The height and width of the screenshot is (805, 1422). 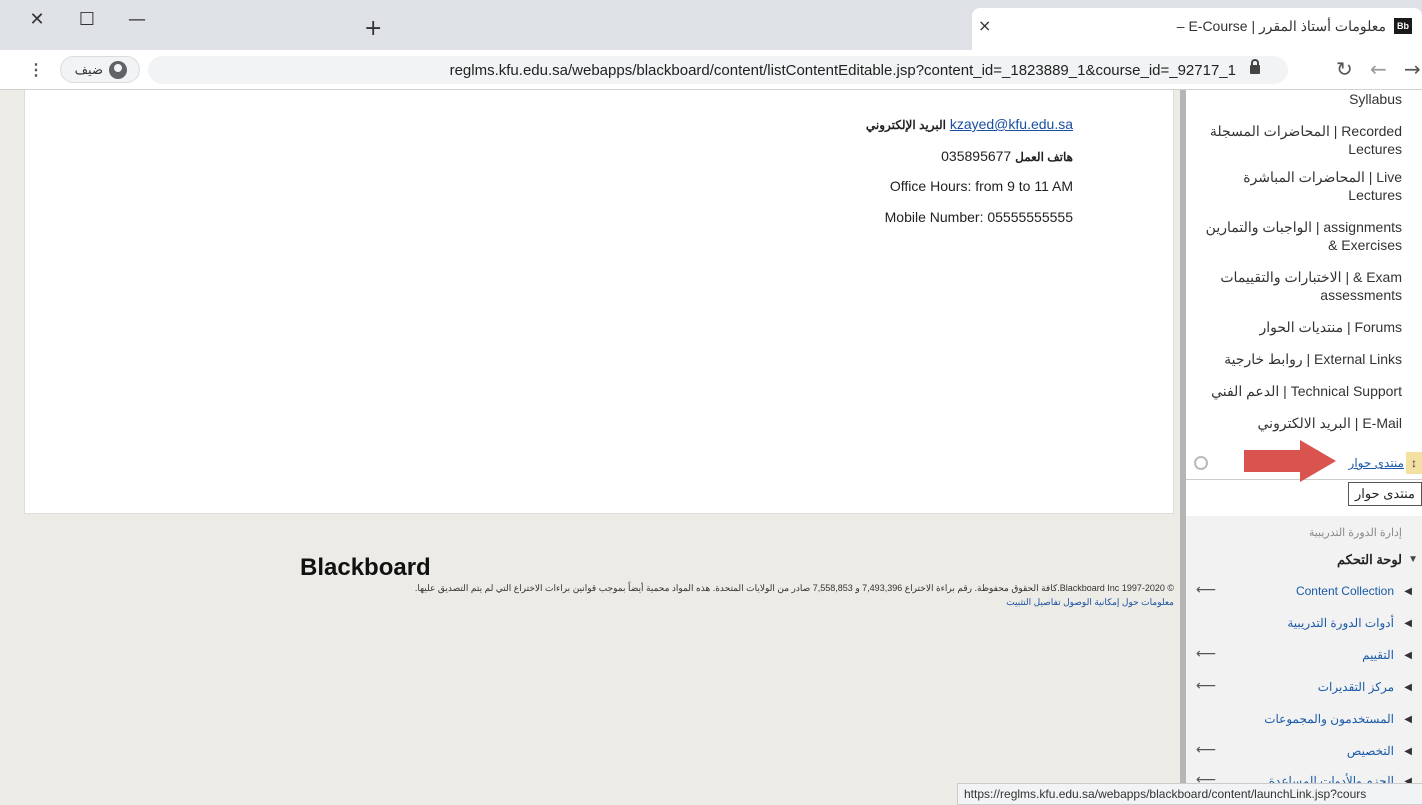 I want to click on tooltip: منتدى حوار, so click(x=1384, y=494).